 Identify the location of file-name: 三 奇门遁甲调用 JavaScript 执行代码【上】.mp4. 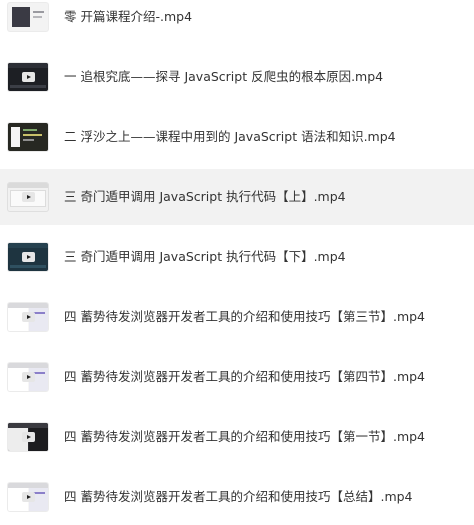
(205, 196).